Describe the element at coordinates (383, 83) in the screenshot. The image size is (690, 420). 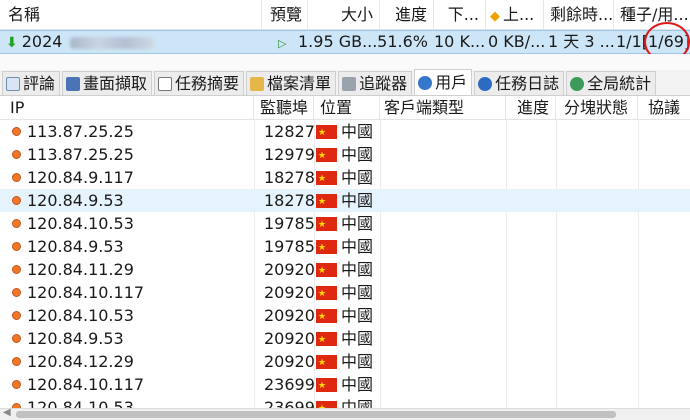
I see `tab-trackers-label: 追蹤器` at that location.